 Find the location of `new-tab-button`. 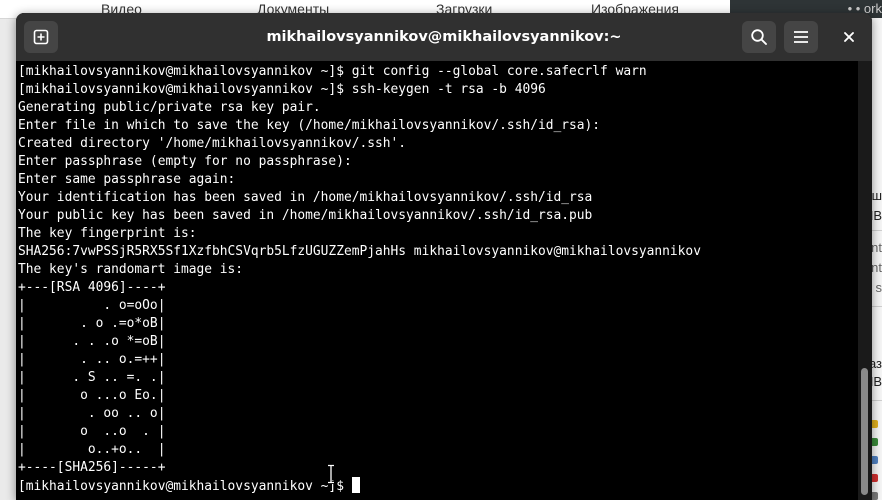

new-tab-button is located at coordinates (41, 37).